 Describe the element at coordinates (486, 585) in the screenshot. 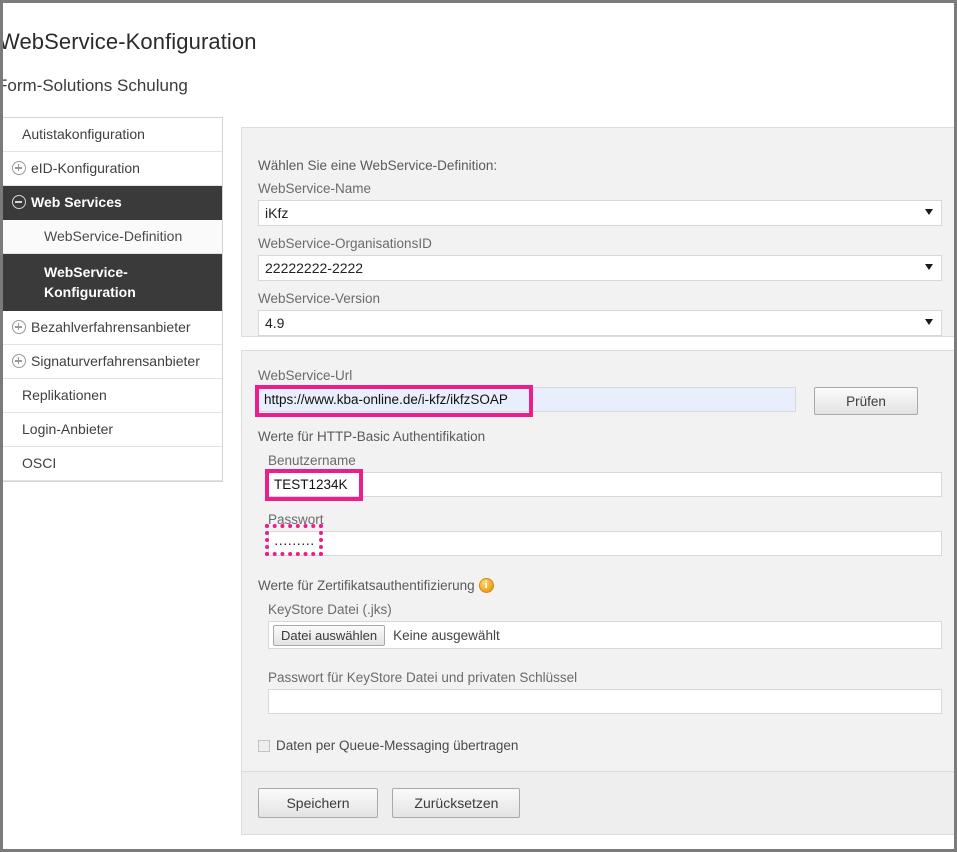

I see `info-icon` at that location.